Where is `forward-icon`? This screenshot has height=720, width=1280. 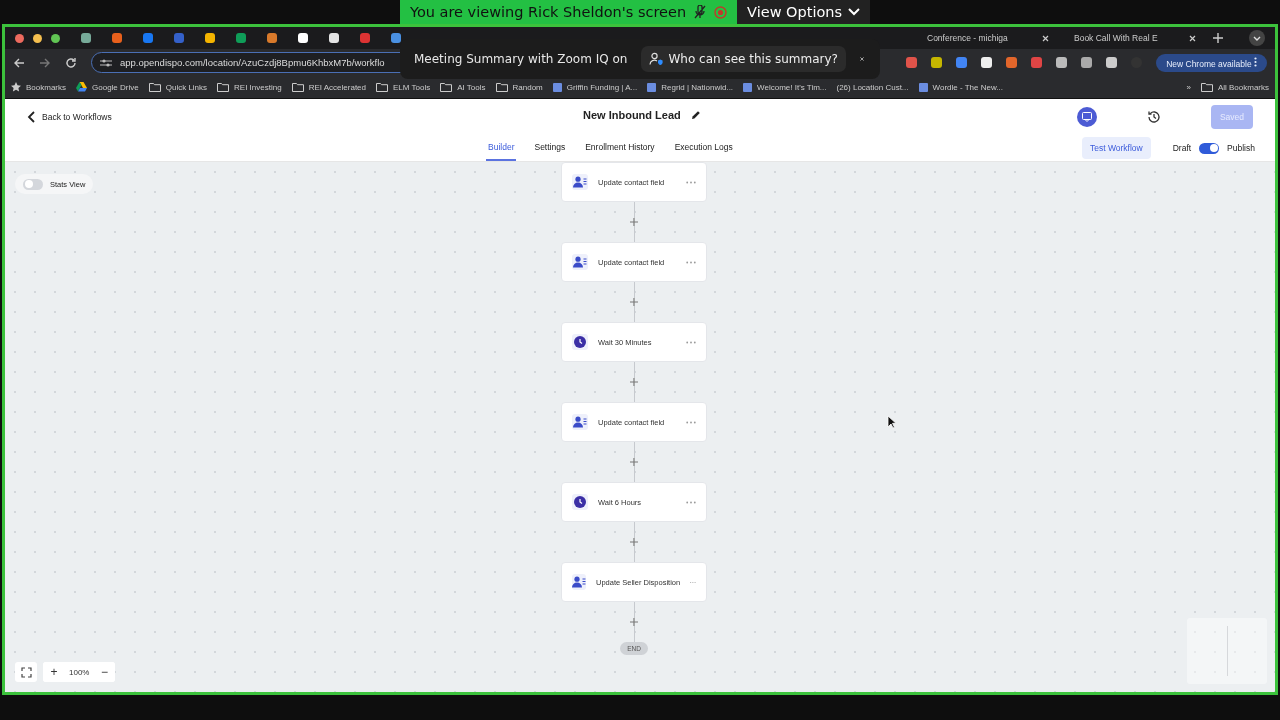 forward-icon is located at coordinates (45, 62).